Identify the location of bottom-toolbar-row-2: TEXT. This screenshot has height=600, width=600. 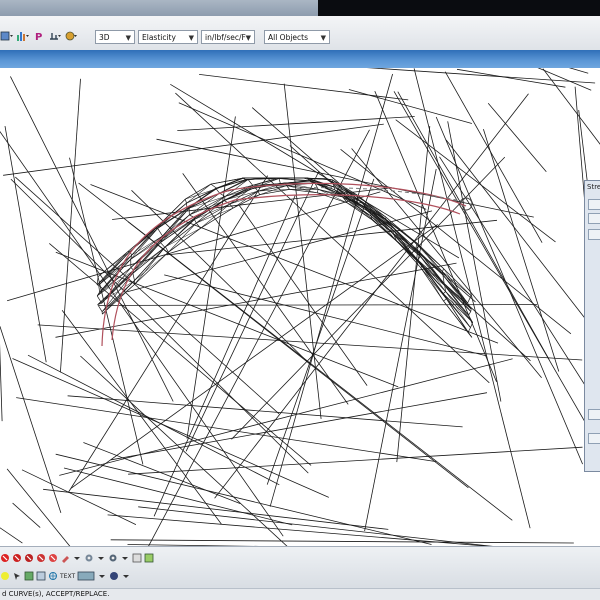
(66, 576).